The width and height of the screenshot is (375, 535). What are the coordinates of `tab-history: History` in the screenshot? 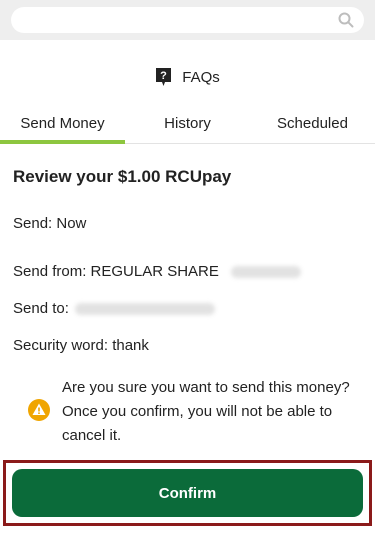 It's located at (187, 126).